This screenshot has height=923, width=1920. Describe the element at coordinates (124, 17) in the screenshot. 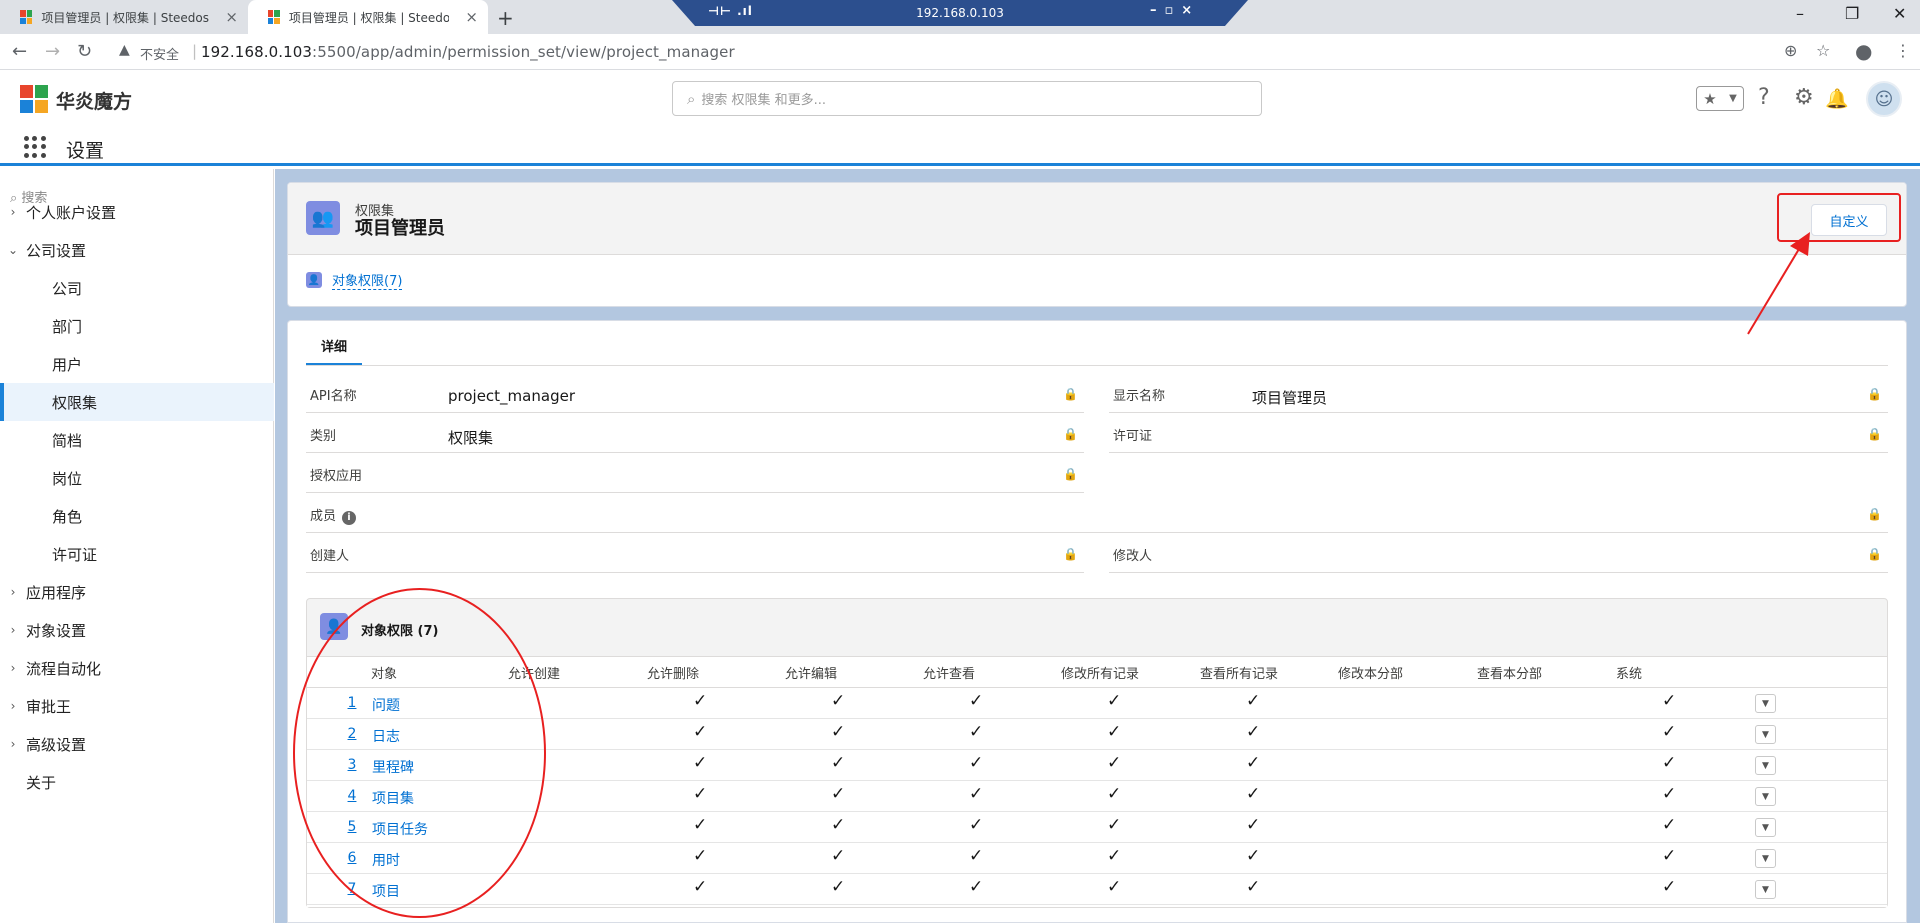

I see `browser-tab-1: 项目管理员 | 权限集 | Steedos ×` at that location.